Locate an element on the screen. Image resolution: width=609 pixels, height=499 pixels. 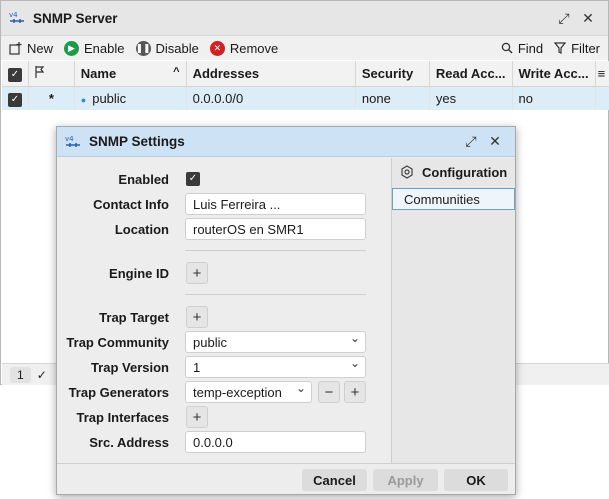
trap-version-row: Trap Version 1 is located at coordinates (224, 367).